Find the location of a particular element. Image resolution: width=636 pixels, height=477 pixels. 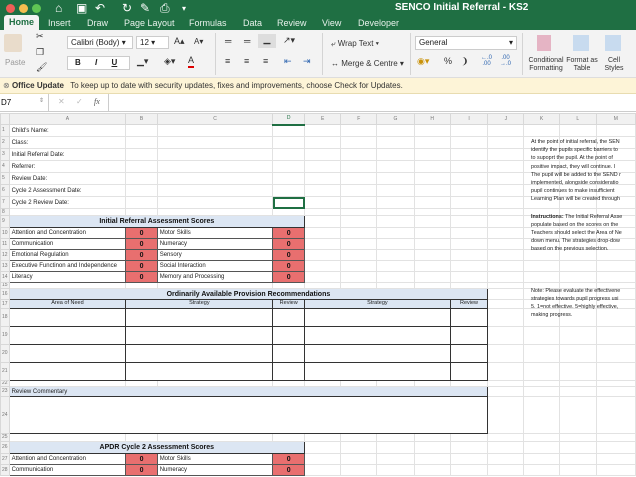

area-of-need-cell is located at coordinates (67, 353).